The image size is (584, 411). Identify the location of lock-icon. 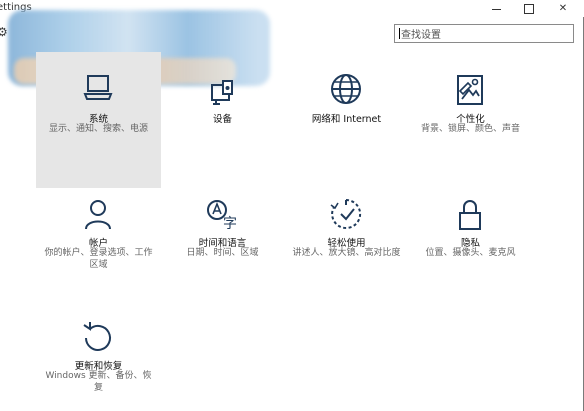
(470, 214).